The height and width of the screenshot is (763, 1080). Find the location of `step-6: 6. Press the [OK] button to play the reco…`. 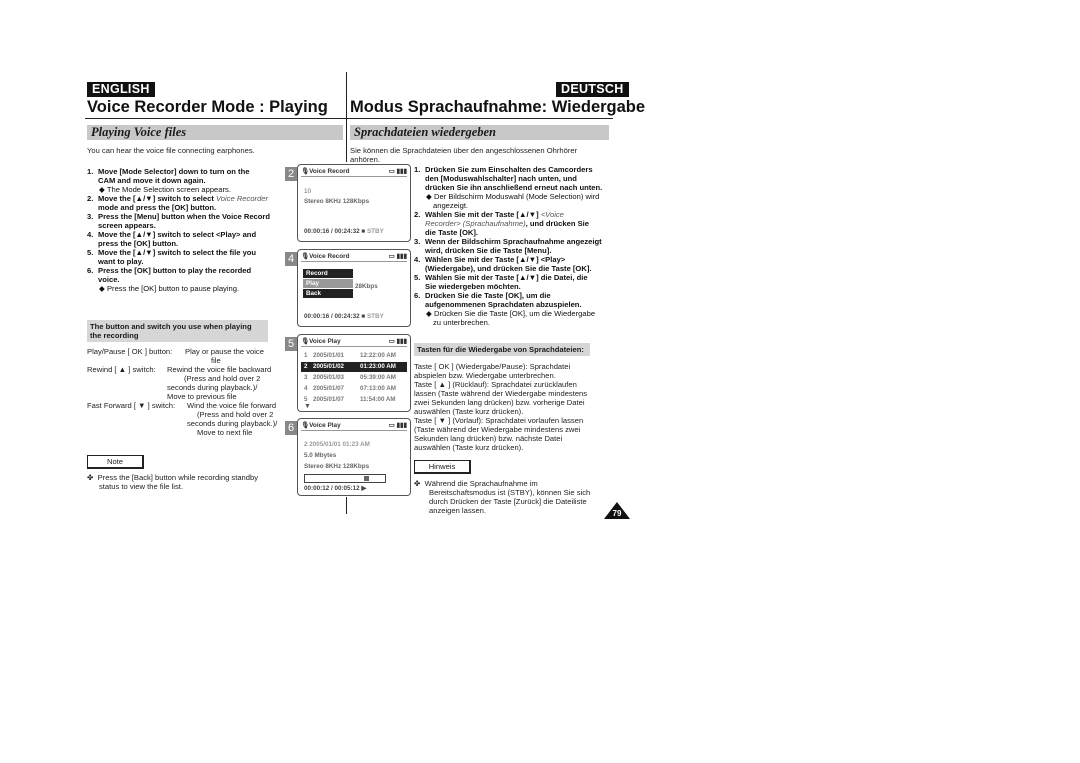

step-6: 6. Press the [OK] button to play the reco… is located at coordinates (169, 270).